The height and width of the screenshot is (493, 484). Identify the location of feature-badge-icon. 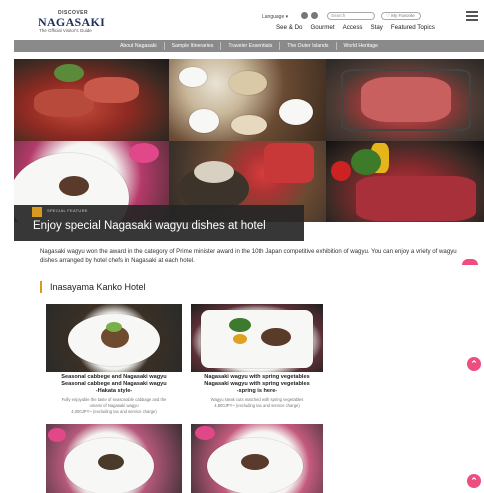
(37, 212).